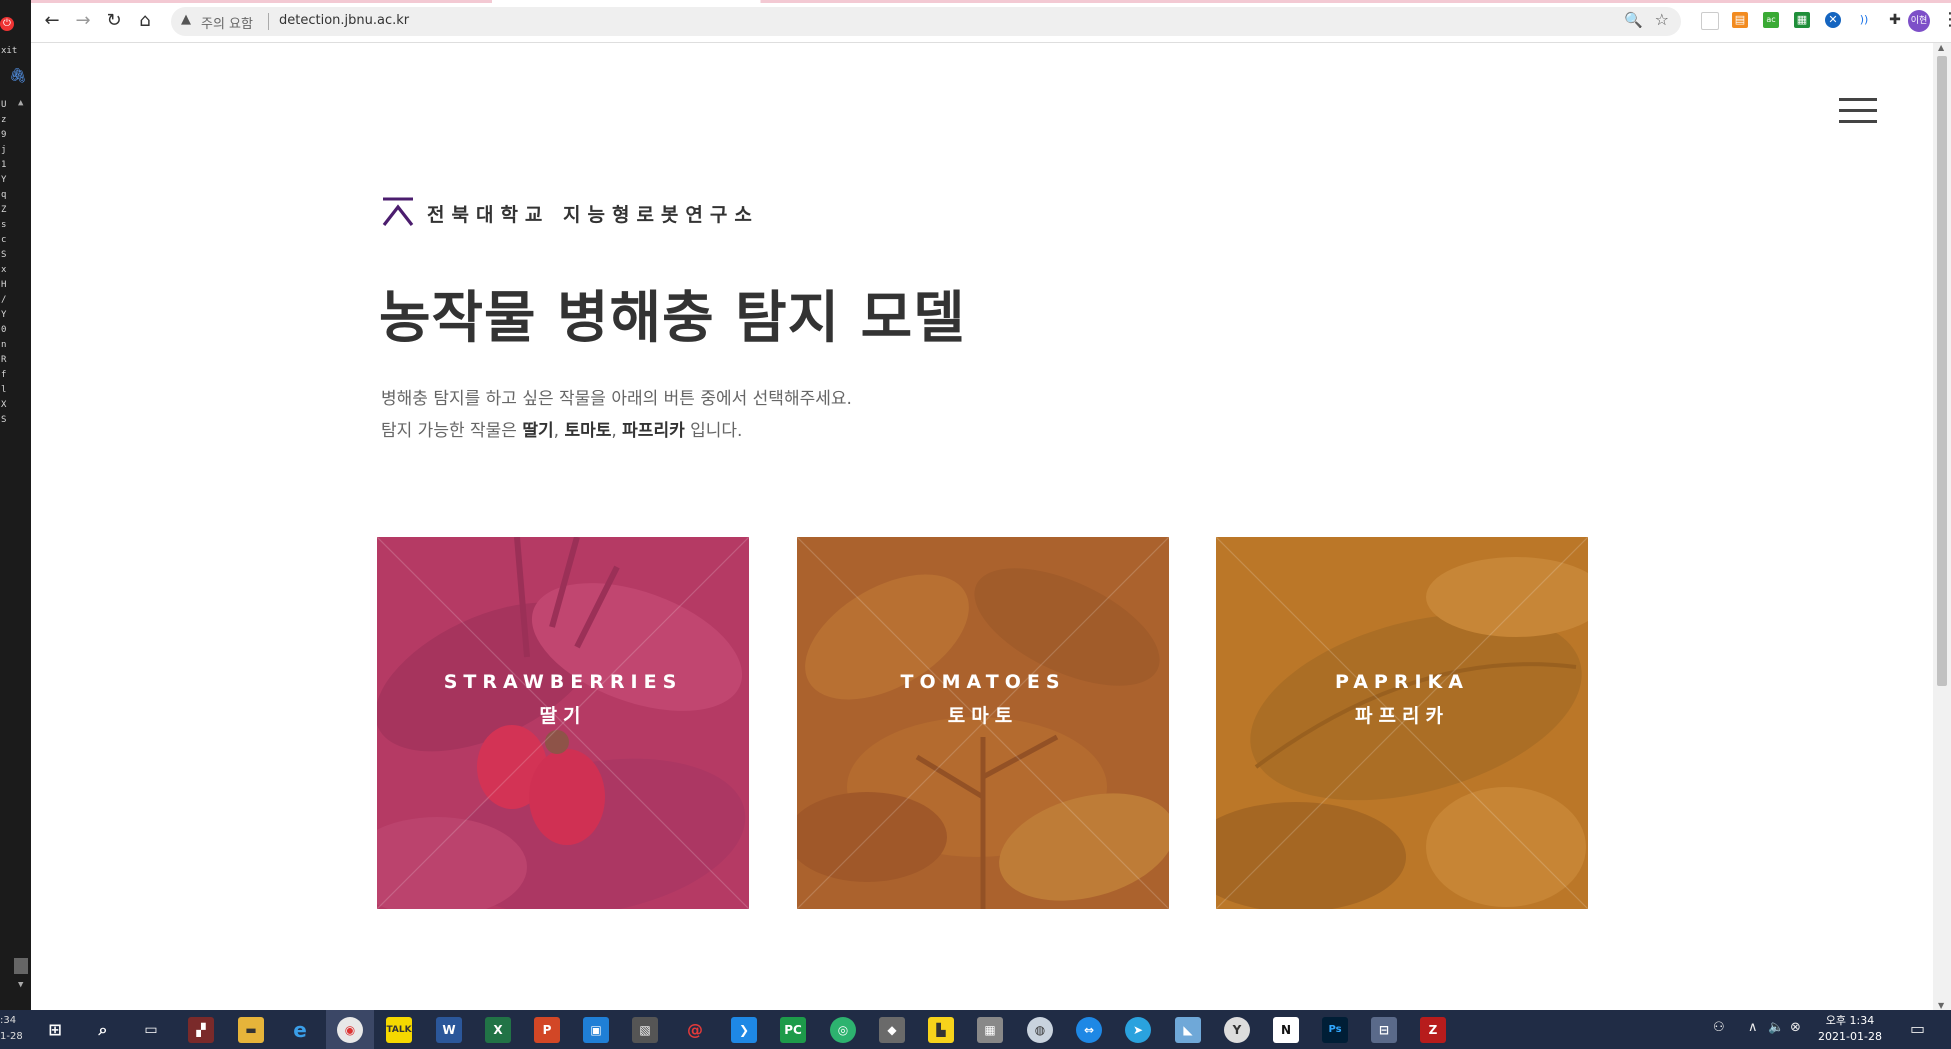 Image resolution: width=1951 pixels, height=1049 pixels. I want to click on strip-letter: s, so click(4, 225).